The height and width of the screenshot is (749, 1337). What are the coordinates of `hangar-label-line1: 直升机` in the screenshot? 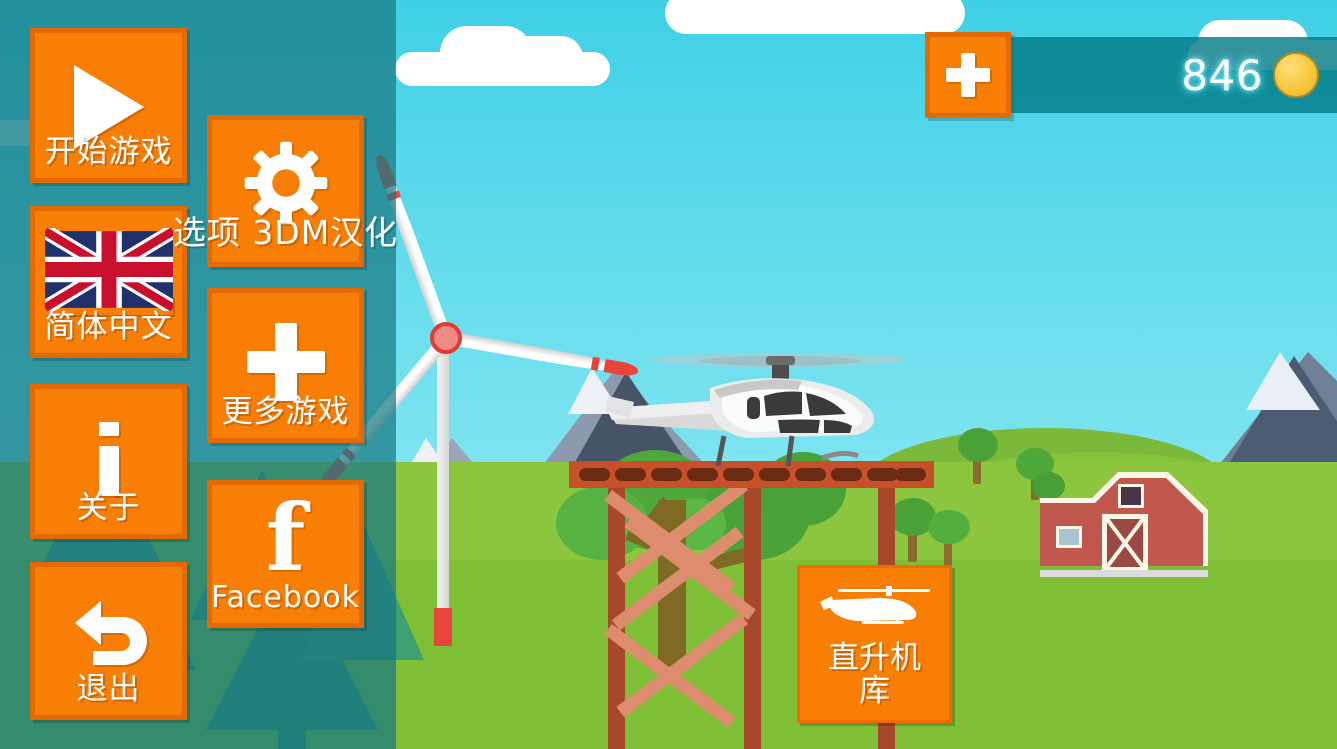 It's located at (874, 658).